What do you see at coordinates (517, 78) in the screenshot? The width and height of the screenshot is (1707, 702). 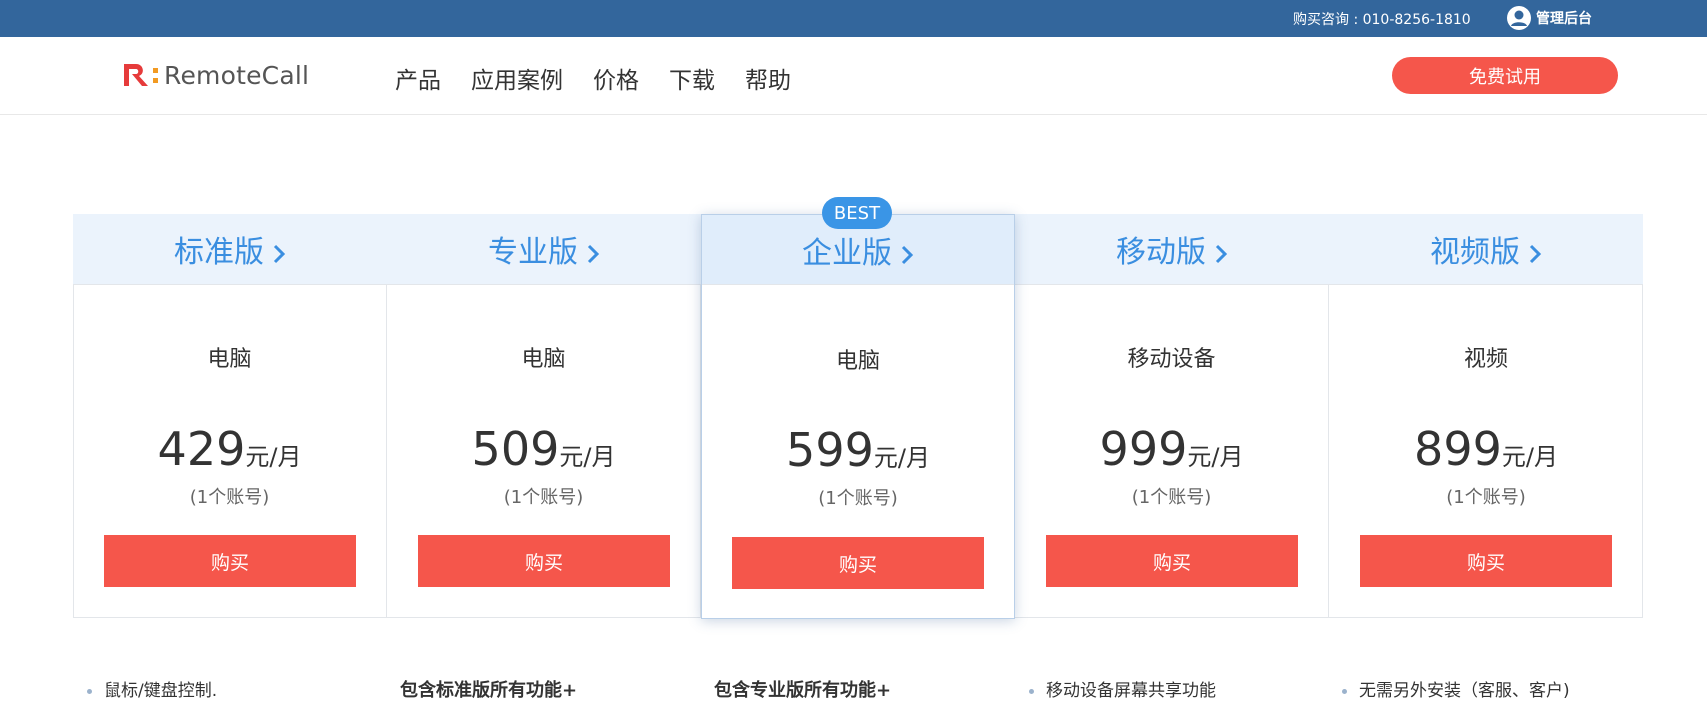 I see `nav-item-cases: 应用案例` at bounding box center [517, 78].